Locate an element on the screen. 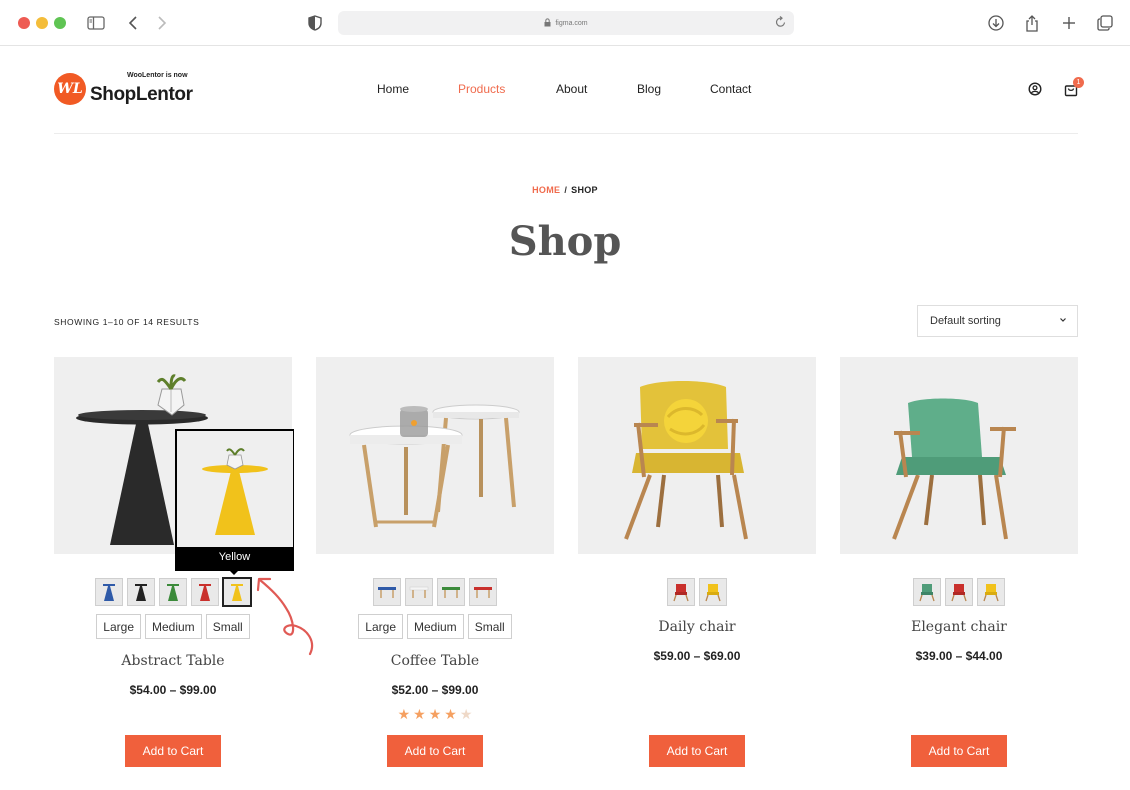 This screenshot has height=790, width=1130. swatch-natural is located at coordinates (419, 592).